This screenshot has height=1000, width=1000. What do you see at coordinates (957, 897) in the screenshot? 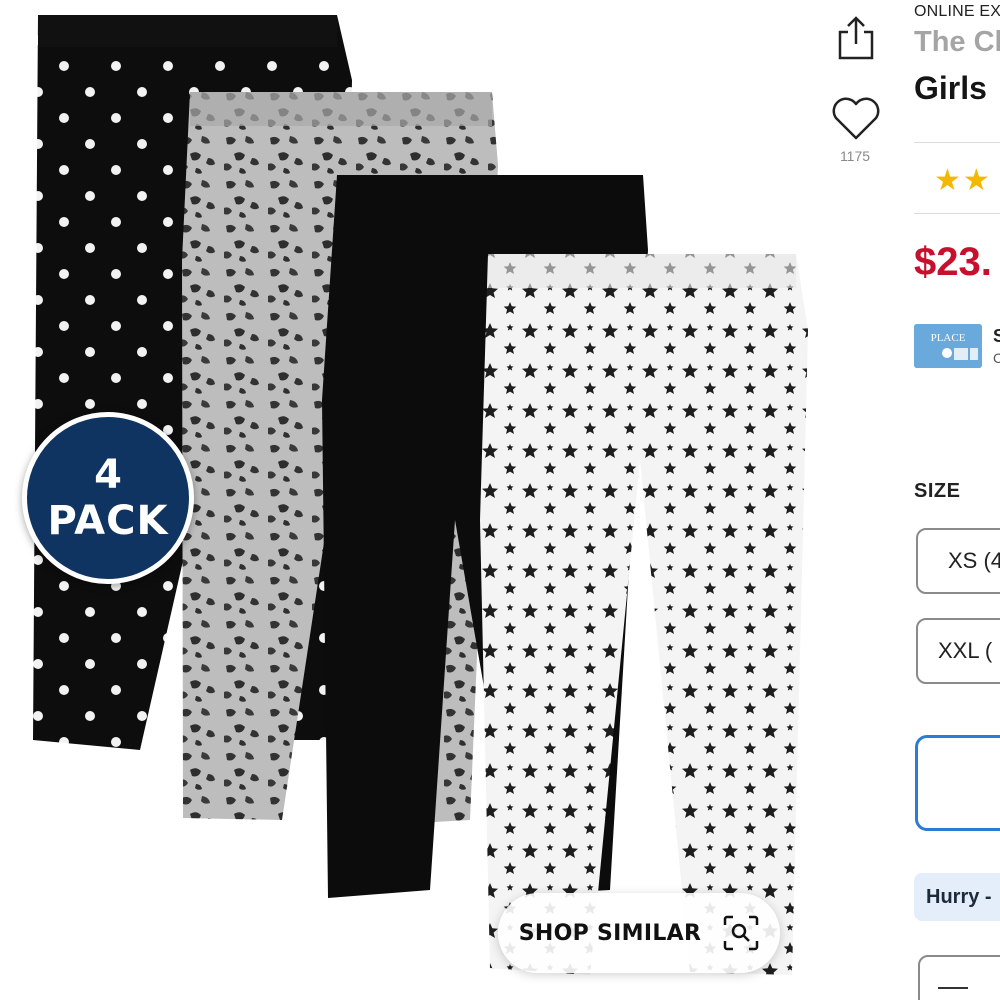
I see `low-stock-banner: Hurry -` at bounding box center [957, 897].